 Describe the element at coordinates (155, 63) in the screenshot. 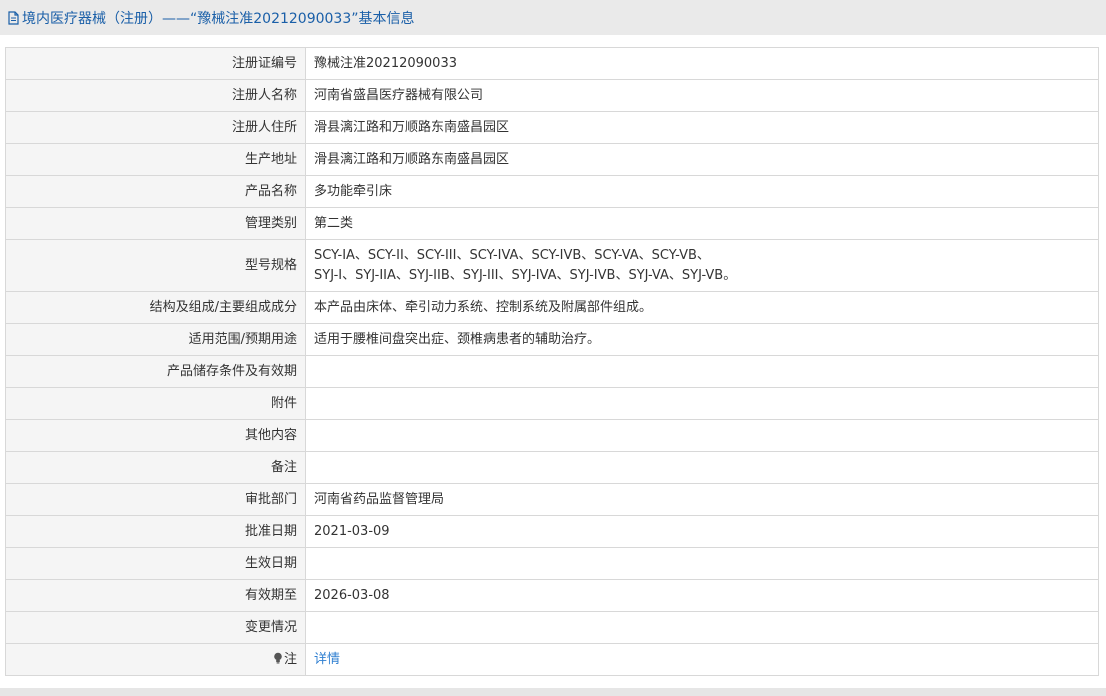

I see `row-label: 注册证编号` at that location.